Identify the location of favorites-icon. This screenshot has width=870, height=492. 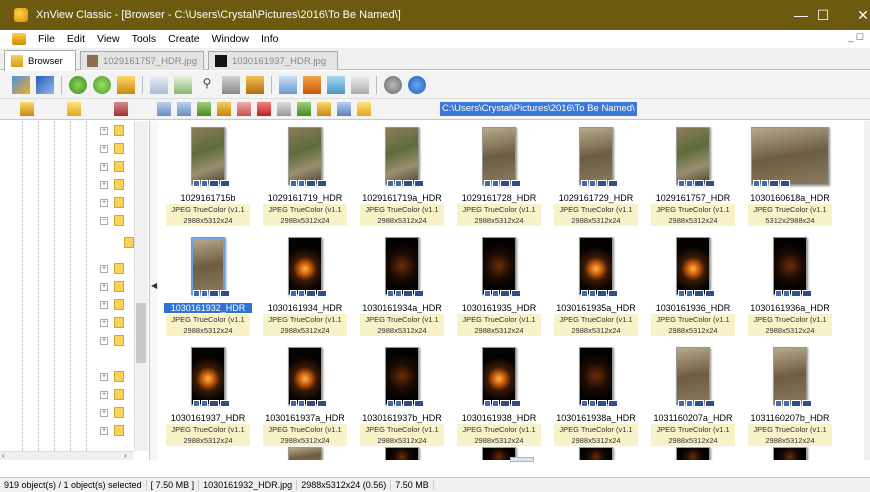
(74, 109).